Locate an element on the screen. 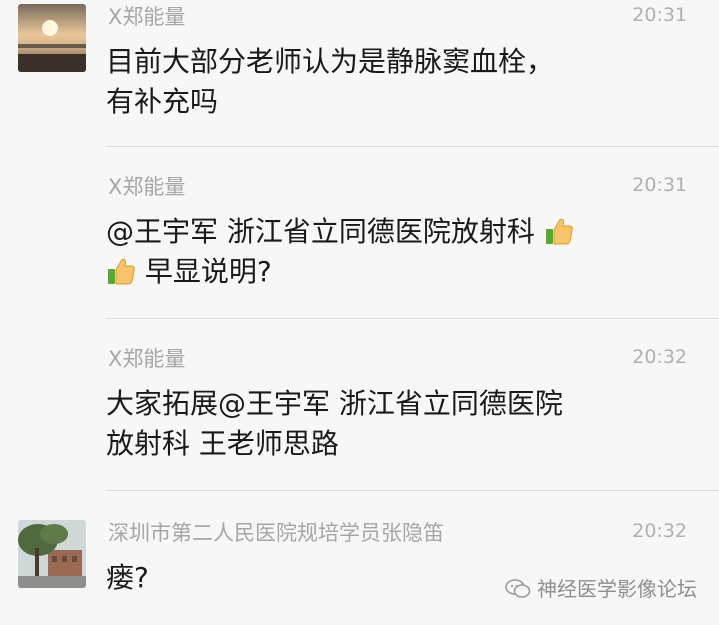  tree-building-avatar-icon is located at coordinates (52, 554).